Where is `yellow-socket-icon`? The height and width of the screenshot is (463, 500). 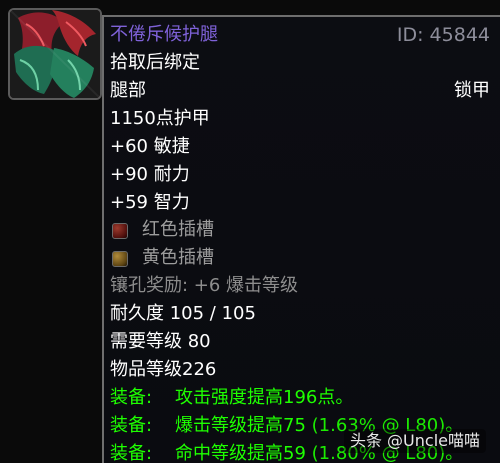 yellow-socket-icon is located at coordinates (120, 259).